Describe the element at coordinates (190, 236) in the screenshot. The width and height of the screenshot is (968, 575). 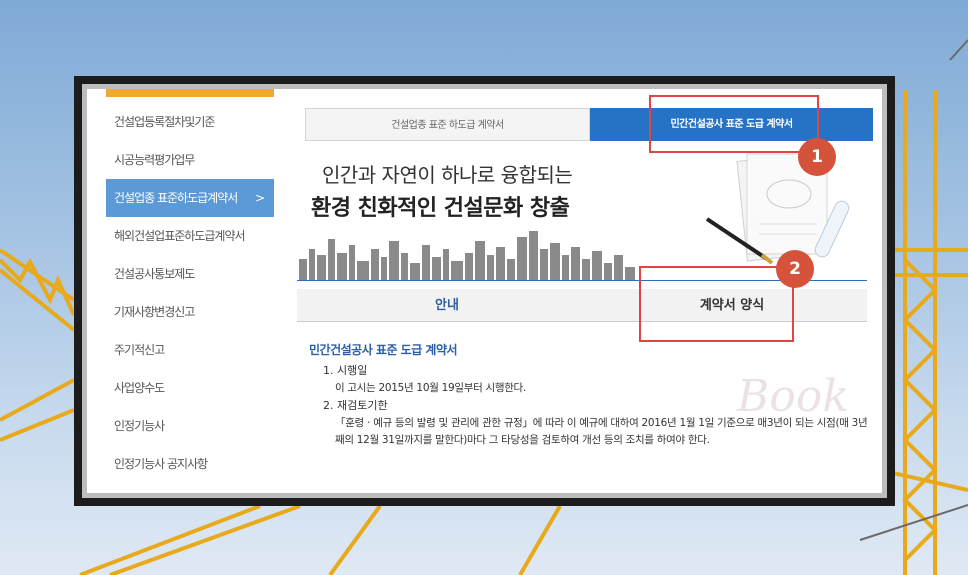
I see `sidebar-item-overseas: 해외건설업표준하도급계약서` at that location.